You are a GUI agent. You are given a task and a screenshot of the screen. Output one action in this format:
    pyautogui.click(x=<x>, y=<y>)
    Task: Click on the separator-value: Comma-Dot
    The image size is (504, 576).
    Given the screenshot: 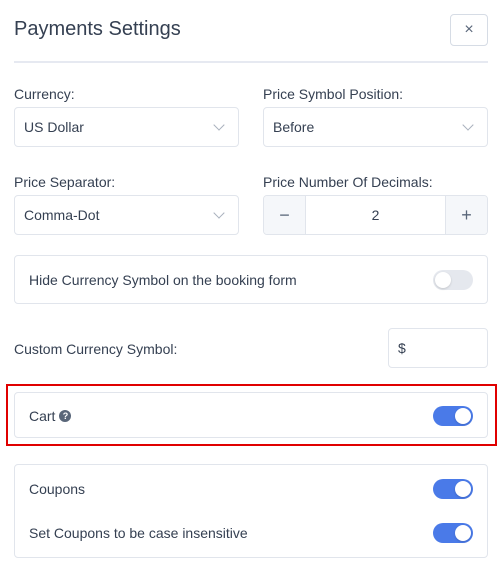 What is the action you would take?
    pyautogui.click(x=62, y=215)
    